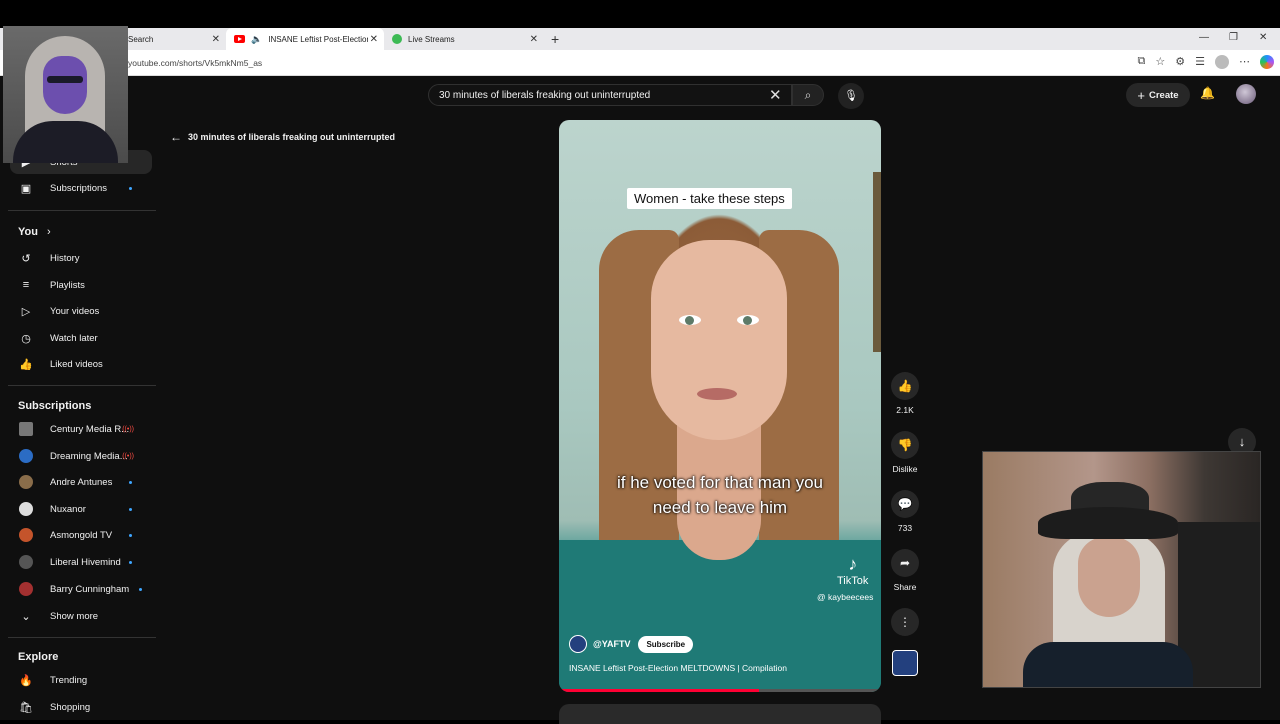 This screenshot has width=1280, height=724. I want to click on subscription-item: Andre Antunes, so click(80, 482).